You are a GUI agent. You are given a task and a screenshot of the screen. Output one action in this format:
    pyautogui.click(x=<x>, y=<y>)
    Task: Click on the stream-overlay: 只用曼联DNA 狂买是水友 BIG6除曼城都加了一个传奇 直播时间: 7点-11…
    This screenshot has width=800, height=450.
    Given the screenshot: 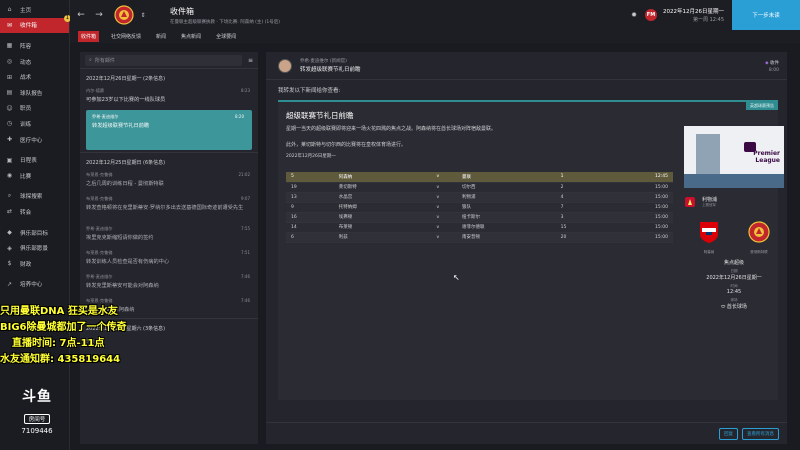 What is the action you would take?
    pyautogui.click(x=100, y=336)
    